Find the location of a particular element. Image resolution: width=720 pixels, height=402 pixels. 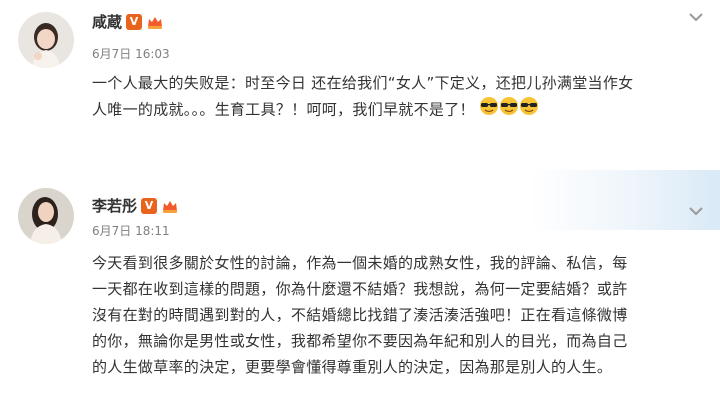

post-text-line: 沒有在對的時間遇到對的人，不結婚總比找錯了湊活湊活強吧！正在看這條微博 is located at coordinates (360, 315).